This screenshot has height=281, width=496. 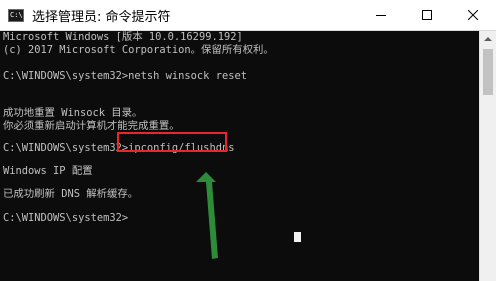 What do you see at coordinates (487, 156) in the screenshot?
I see `vertical-scrollbar` at bounding box center [487, 156].